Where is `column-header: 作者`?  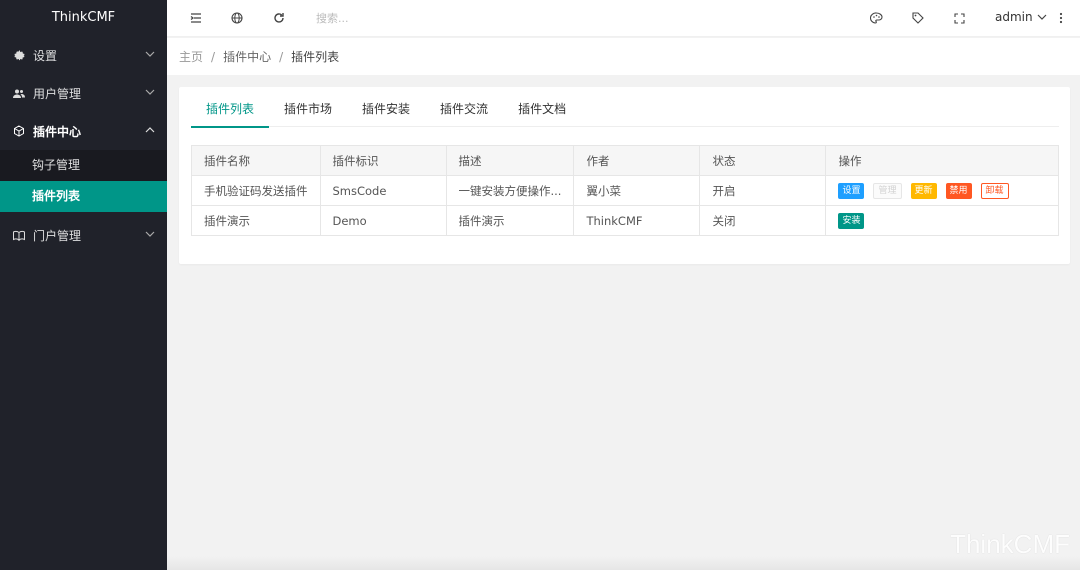
column-header: 作者 is located at coordinates (637, 160).